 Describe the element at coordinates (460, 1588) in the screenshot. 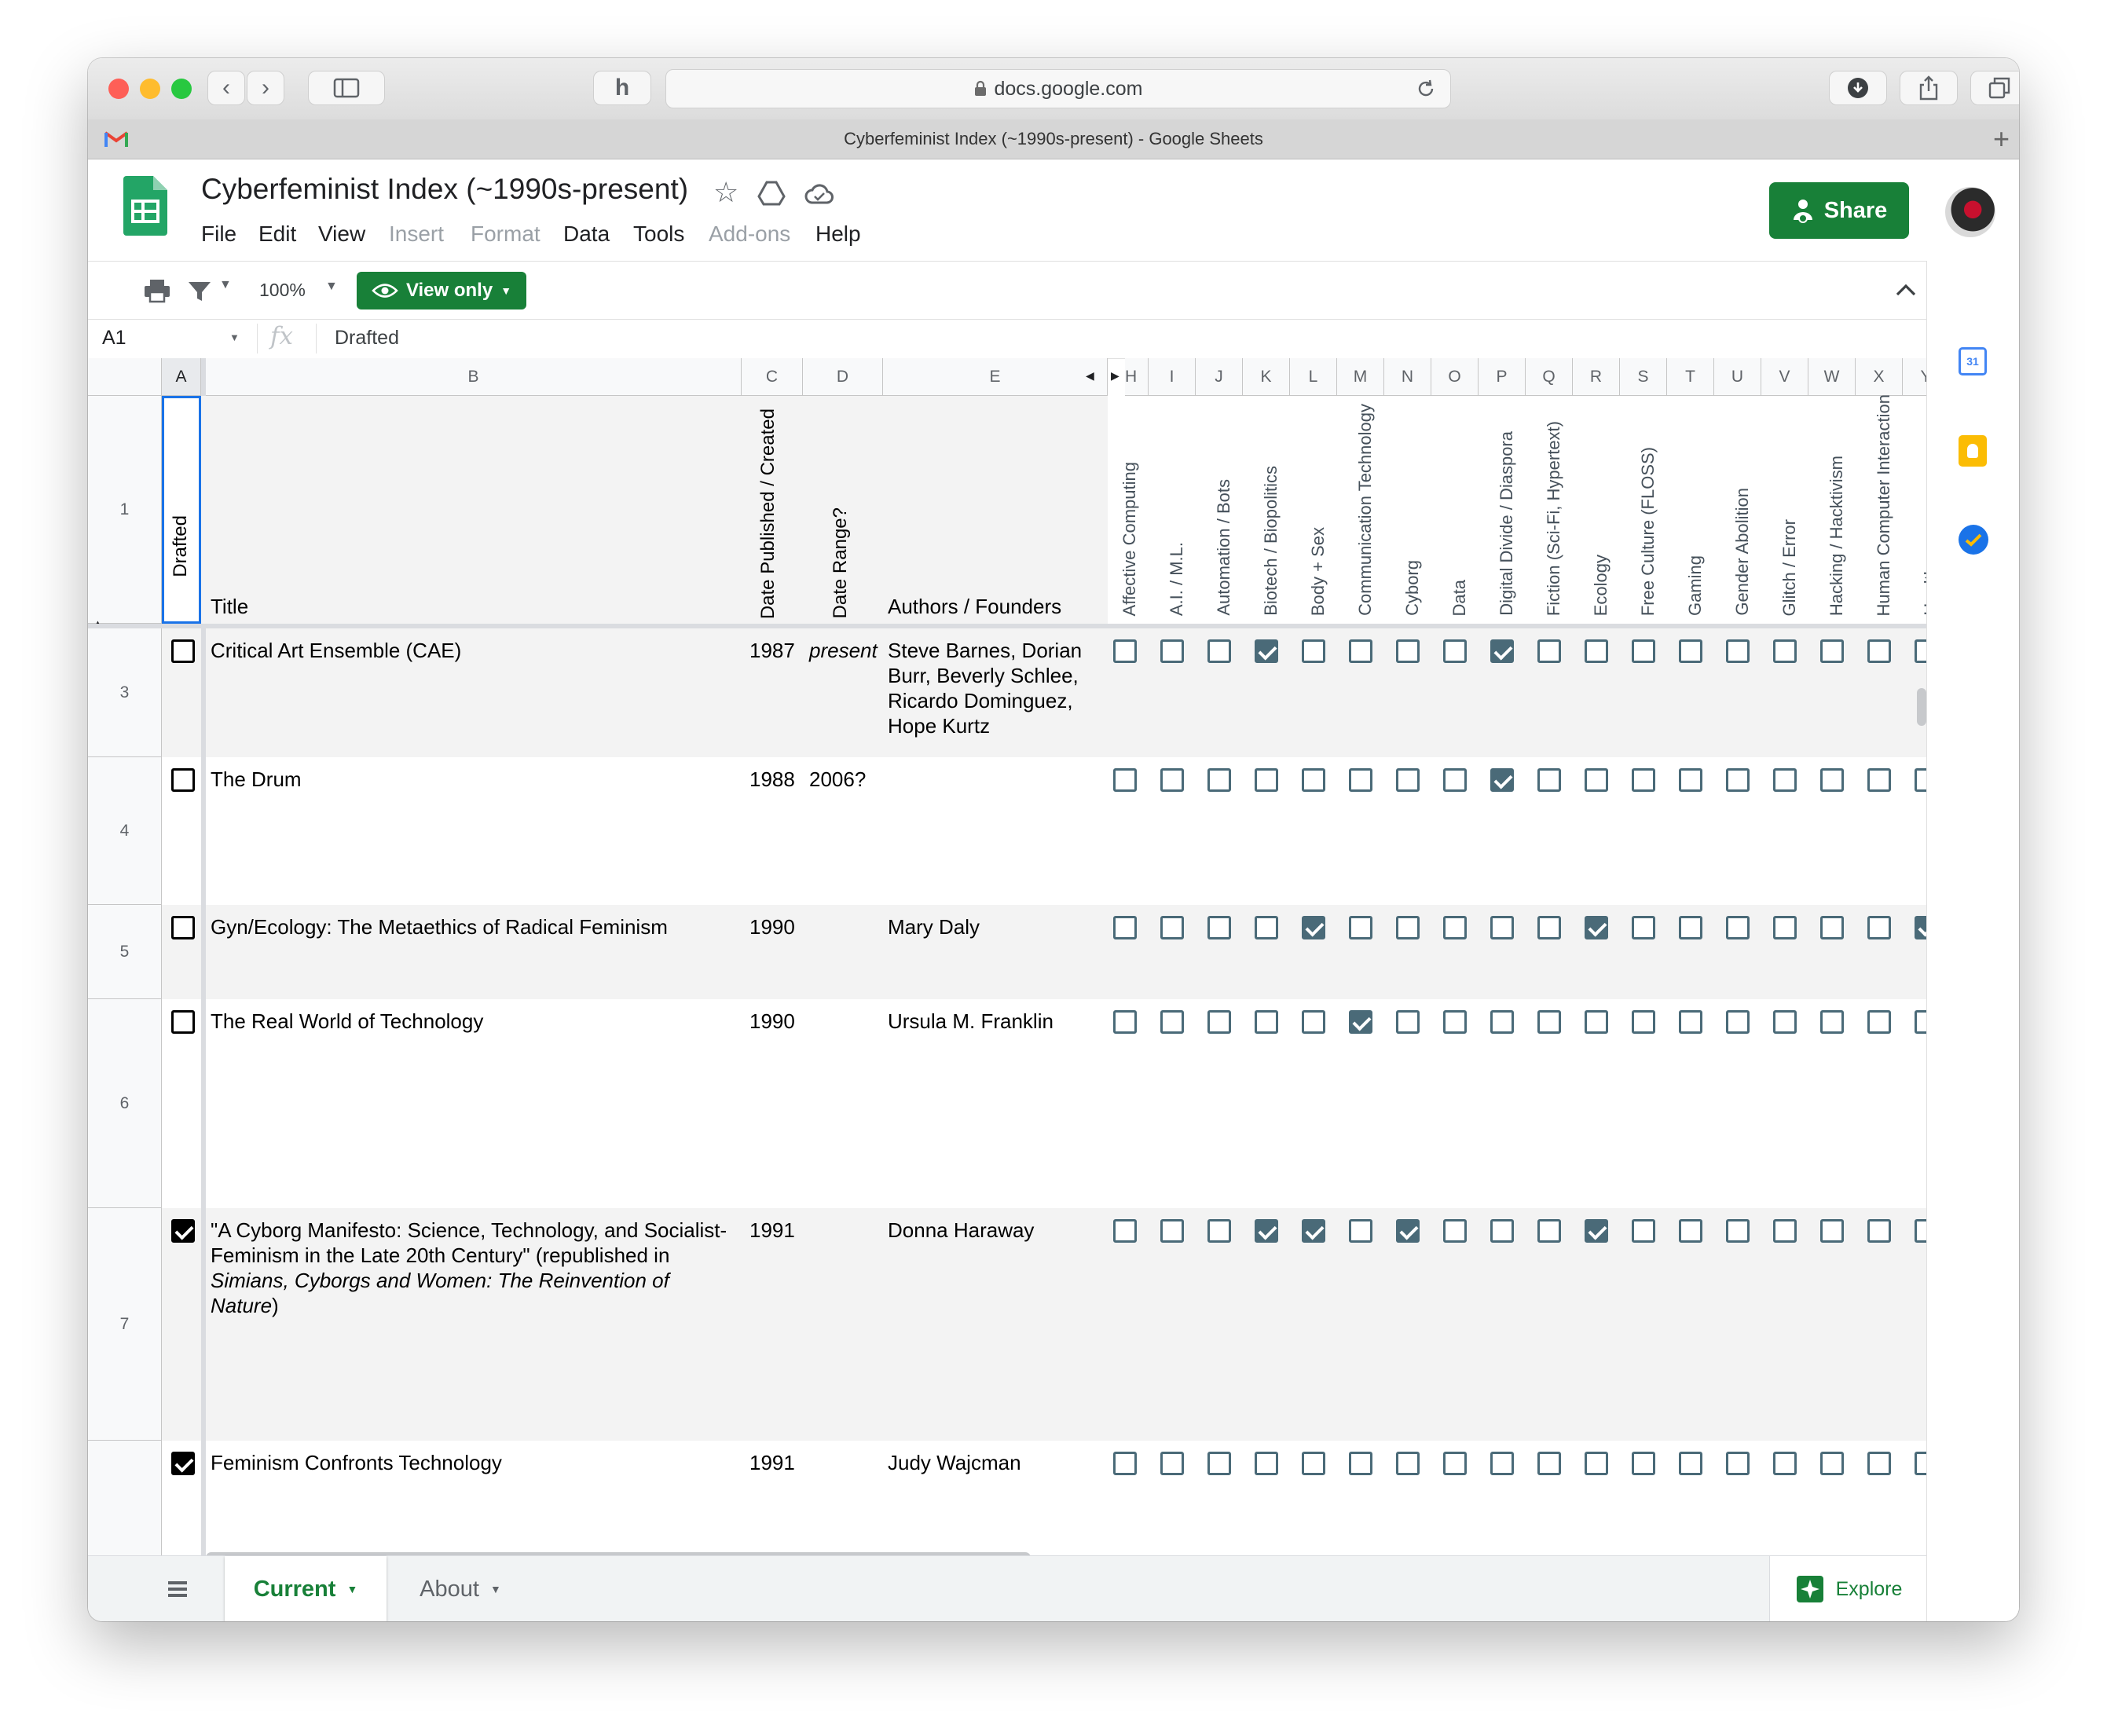

I see `sheet-tab-about: About ▼` at that location.